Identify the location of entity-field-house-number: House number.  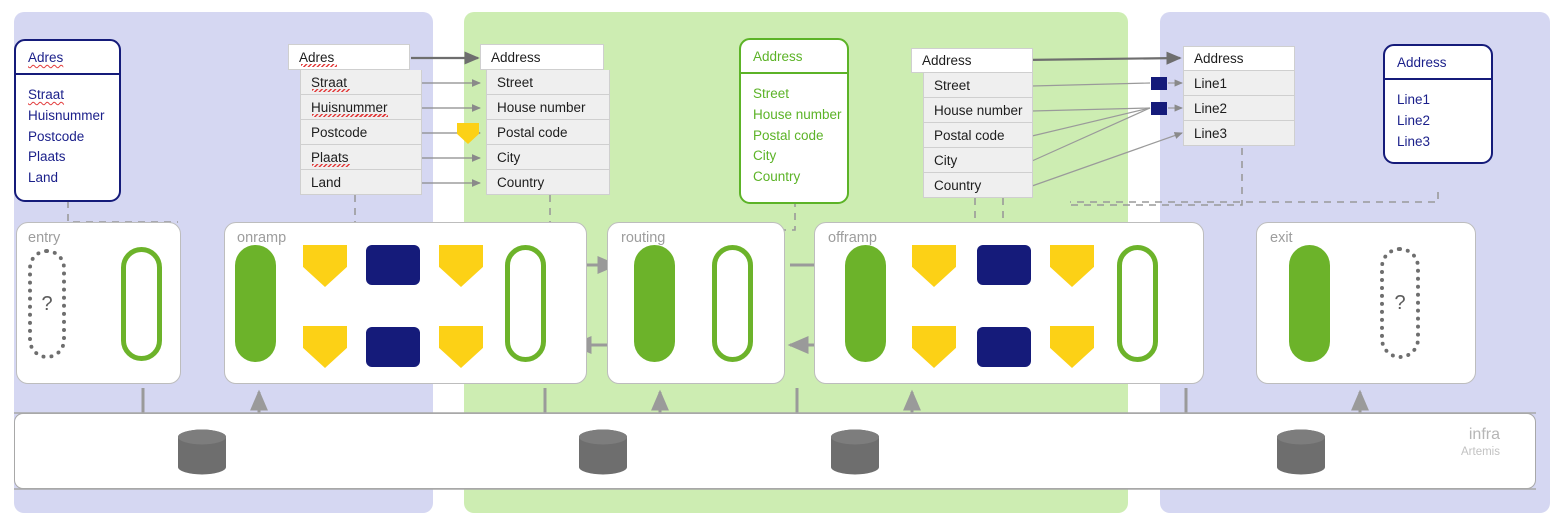
(797, 114).